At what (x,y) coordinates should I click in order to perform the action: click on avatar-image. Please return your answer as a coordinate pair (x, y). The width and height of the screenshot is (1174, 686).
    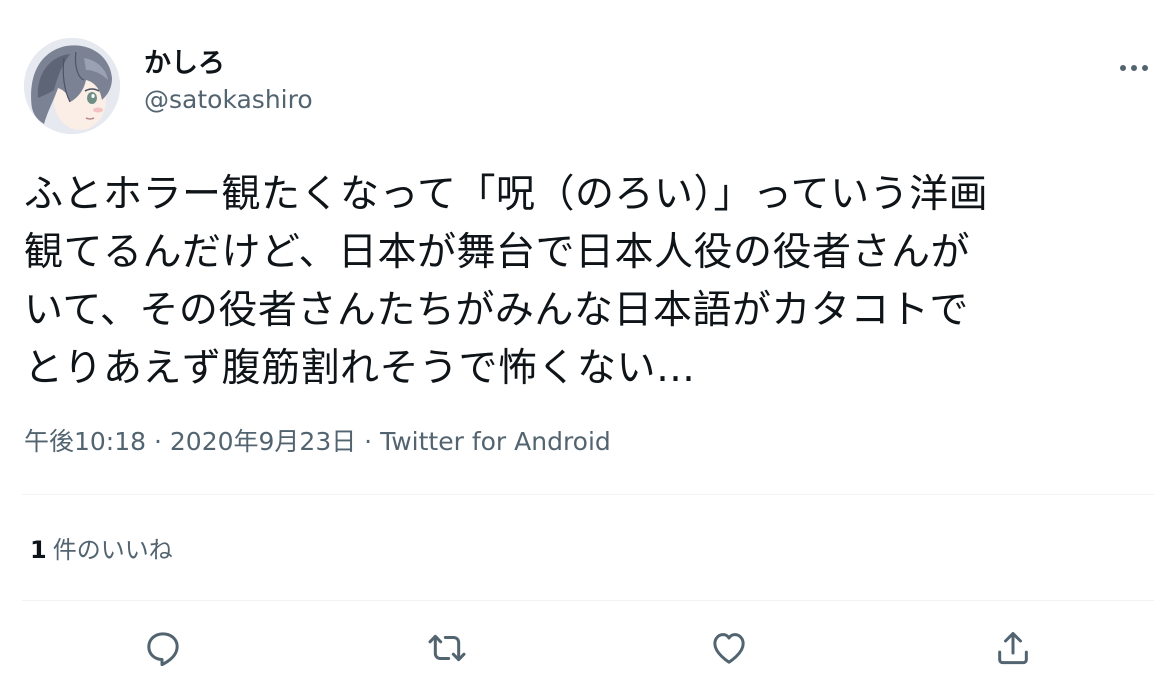
    Looking at the image, I should click on (72, 86).